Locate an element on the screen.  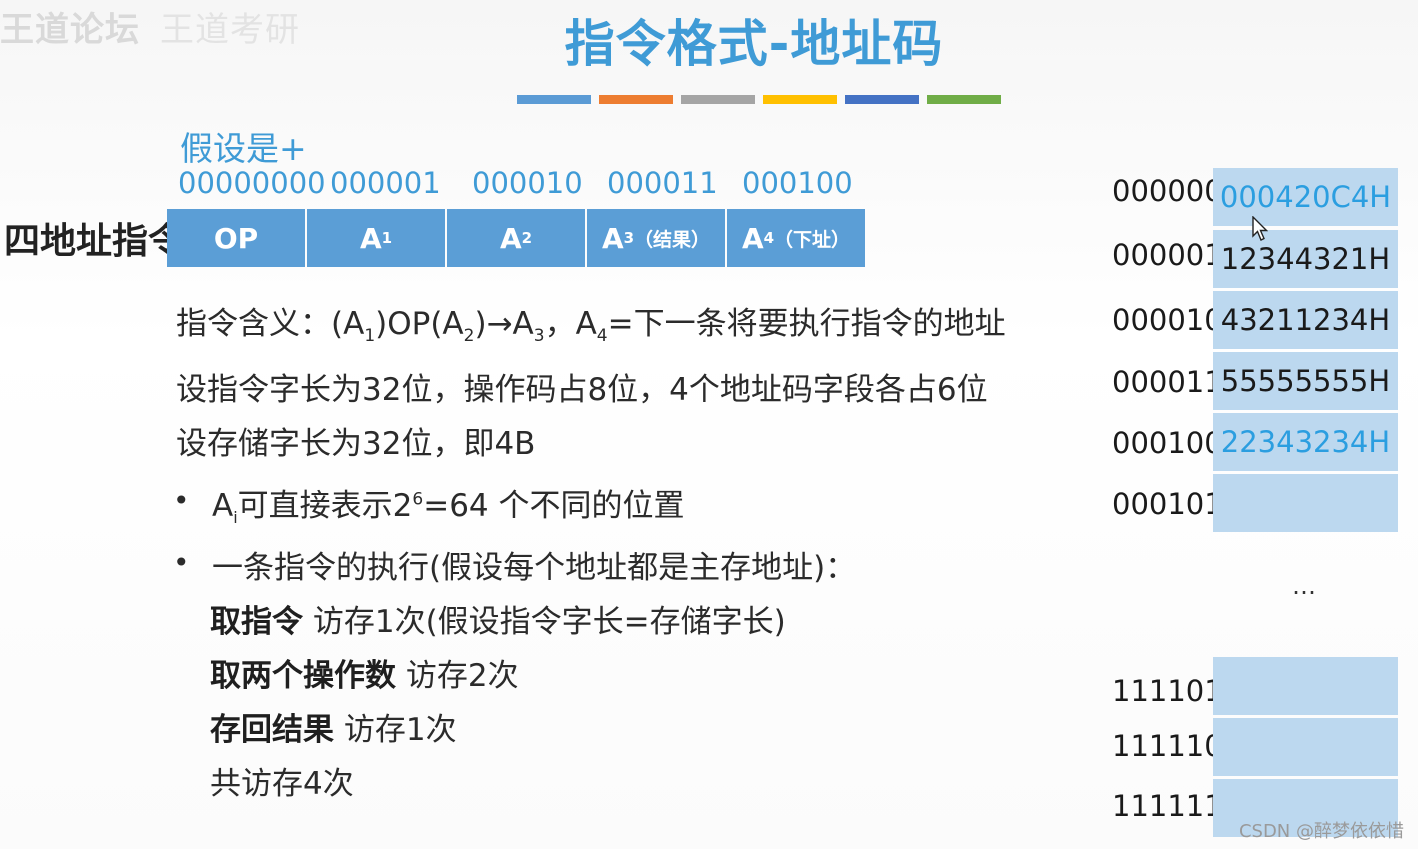
field-op: OP is located at coordinates (236, 238).